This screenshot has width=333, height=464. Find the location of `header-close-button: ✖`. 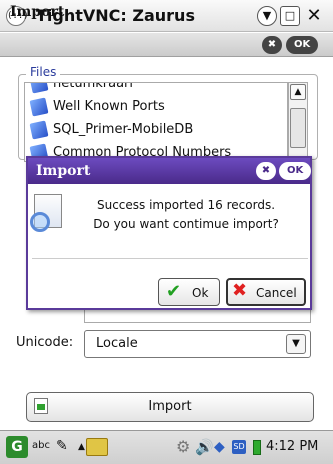

header-close-button: ✖ is located at coordinates (272, 45).